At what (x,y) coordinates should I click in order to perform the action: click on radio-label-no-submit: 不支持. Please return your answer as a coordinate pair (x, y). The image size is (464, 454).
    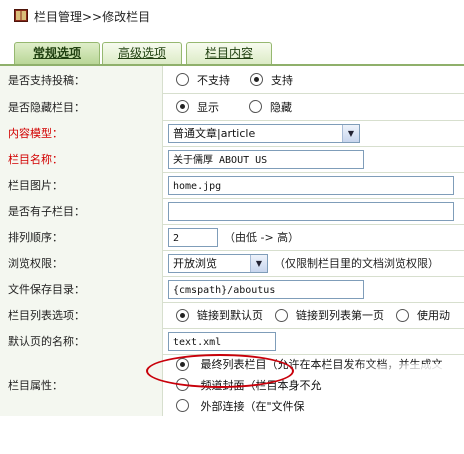
    Looking at the image, I should click on (213, 80).